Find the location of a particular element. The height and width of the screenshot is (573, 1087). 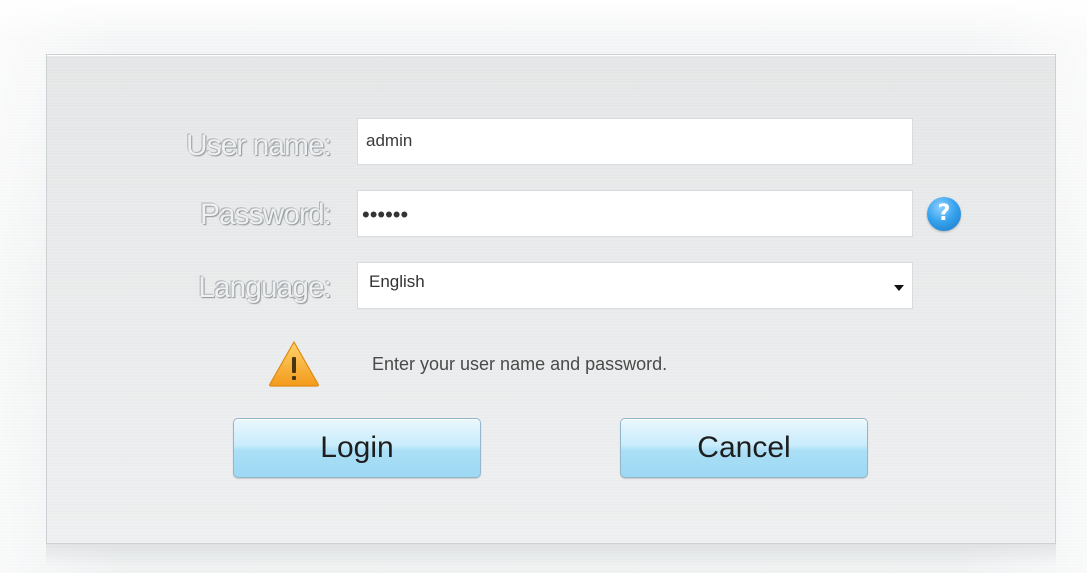

question-mark-icon: ? is located at coordinates (944, 214).